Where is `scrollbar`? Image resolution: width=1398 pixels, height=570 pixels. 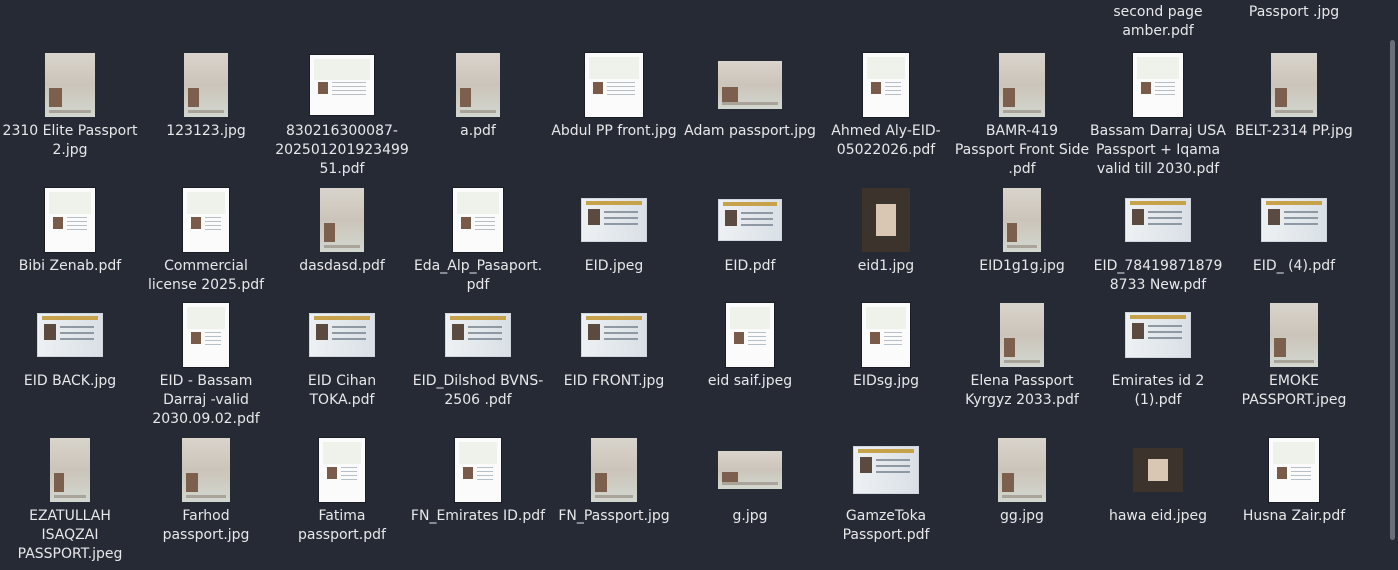 scrollbar is located at coordinates (1392, 276).